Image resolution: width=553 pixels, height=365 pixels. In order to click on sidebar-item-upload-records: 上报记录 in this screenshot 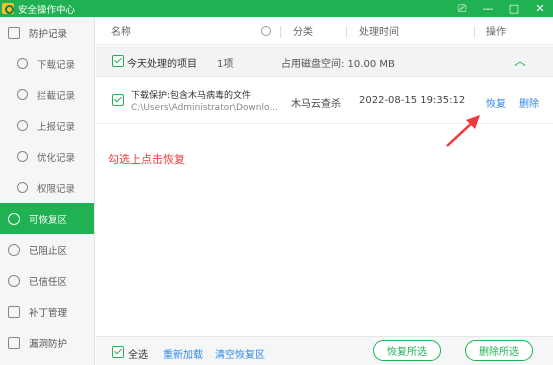, I will do `click(47, 125)`.